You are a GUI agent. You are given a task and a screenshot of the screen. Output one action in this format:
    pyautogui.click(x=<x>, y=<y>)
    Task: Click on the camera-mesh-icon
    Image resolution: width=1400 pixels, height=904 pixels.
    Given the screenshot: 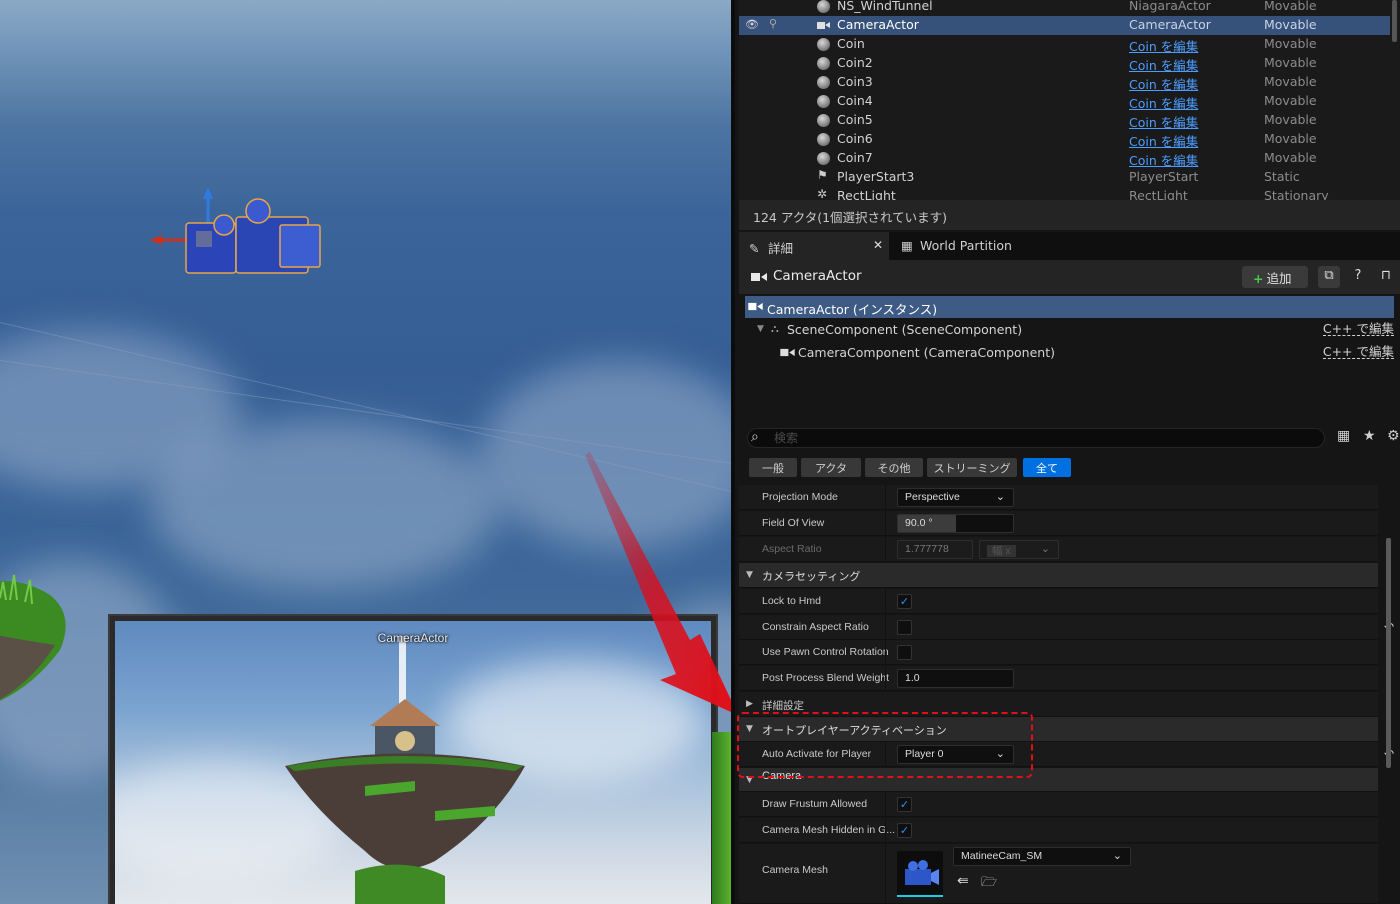 What is the action you would take?
    pyautogui.click(x=922, y=872)
    